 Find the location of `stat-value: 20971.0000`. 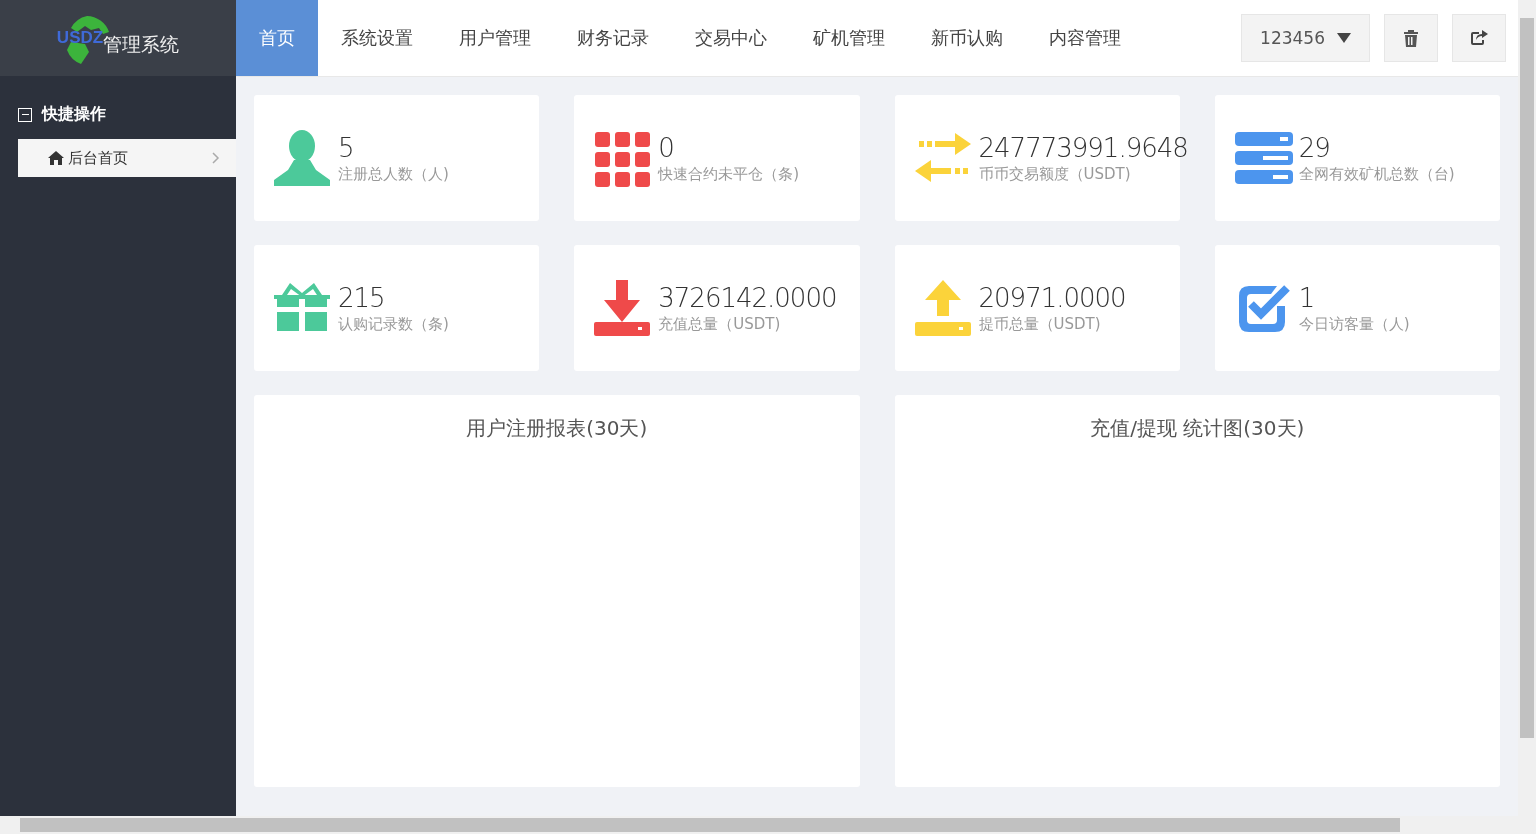

stat-value: 20971.0000 is located at coordinates (1052, 297).